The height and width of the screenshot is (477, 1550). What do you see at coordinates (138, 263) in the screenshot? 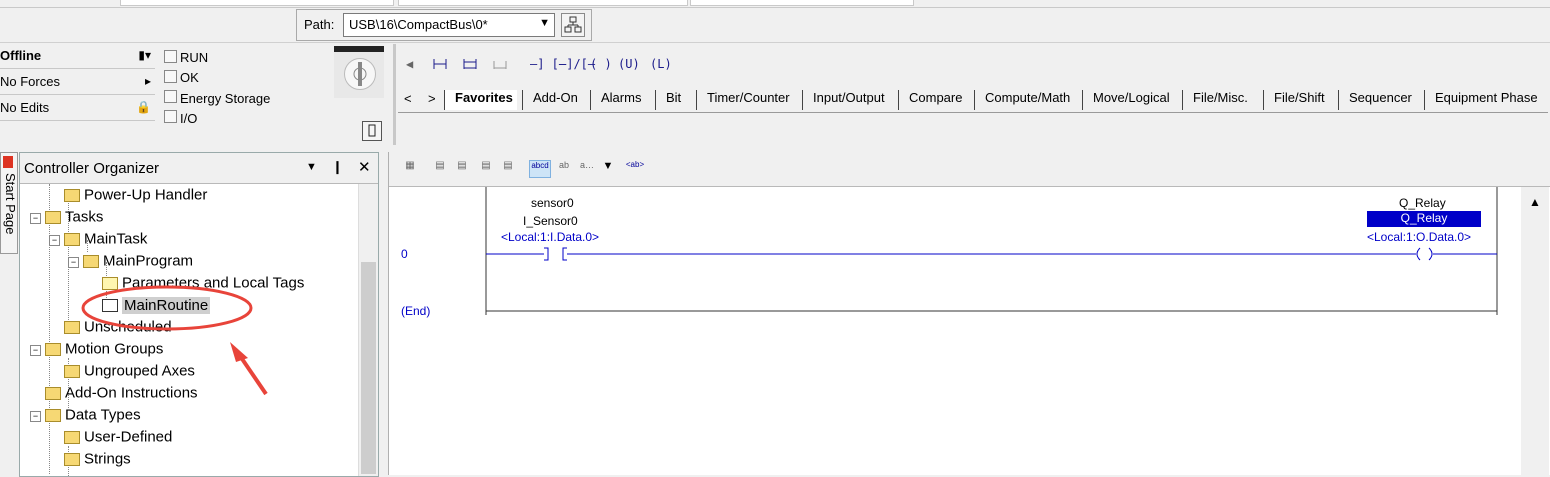
I see `tree-node-mainprogram: MainProgram` at bounding box center [138, 263].